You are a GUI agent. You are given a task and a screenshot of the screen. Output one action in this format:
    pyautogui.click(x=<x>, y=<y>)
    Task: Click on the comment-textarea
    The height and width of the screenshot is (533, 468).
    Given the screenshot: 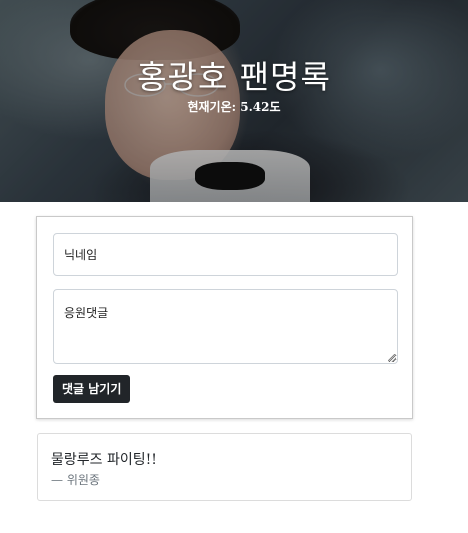 What is the action you would take?
    pyautogui.click(x=225, y=326)
    